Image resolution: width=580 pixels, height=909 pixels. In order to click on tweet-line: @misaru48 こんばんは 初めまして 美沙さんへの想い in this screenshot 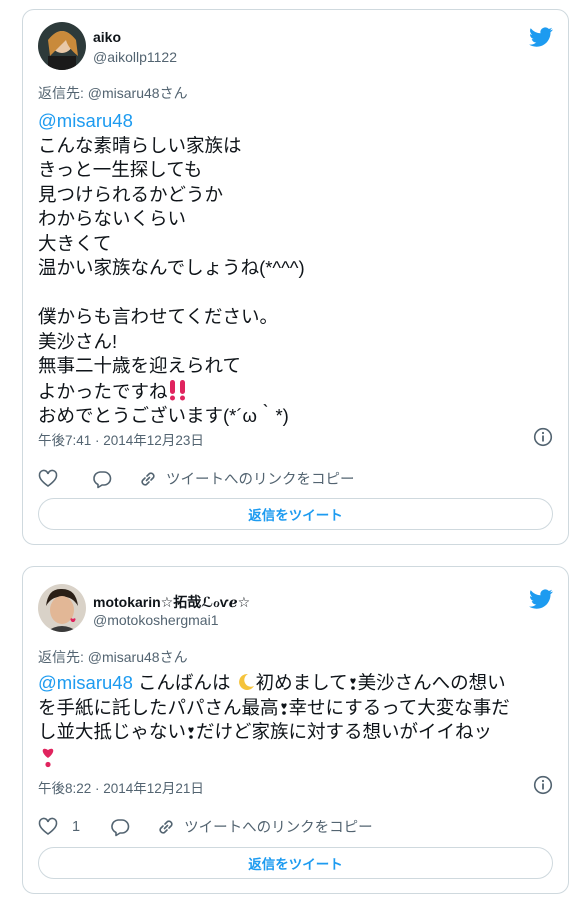, I will do `click(295, 683)`.